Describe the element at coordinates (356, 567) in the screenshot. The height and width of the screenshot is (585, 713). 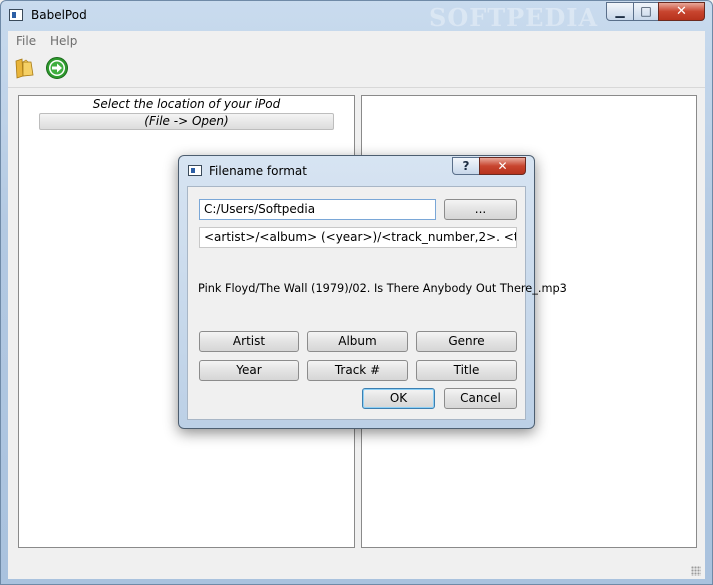
I see `status-bar` at that location.